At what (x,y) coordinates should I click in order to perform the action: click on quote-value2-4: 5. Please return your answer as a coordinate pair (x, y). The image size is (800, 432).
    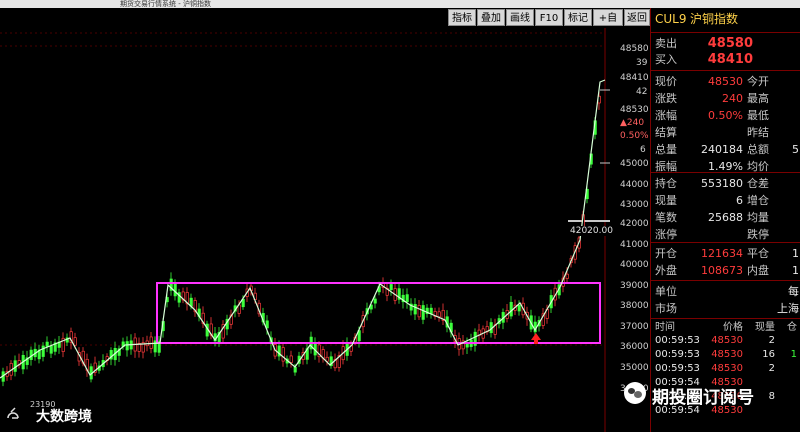
    Looking at the image, I should click on (795, 149).